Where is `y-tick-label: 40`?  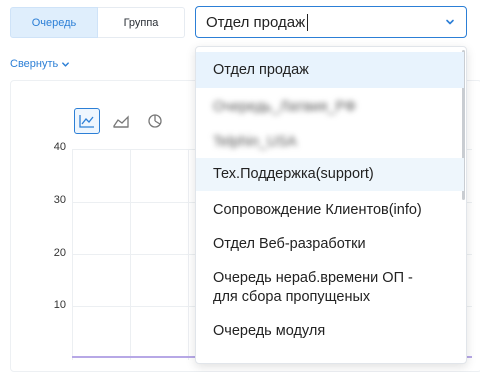
y-tick-label: 40 is located at coordinates (59, 147).